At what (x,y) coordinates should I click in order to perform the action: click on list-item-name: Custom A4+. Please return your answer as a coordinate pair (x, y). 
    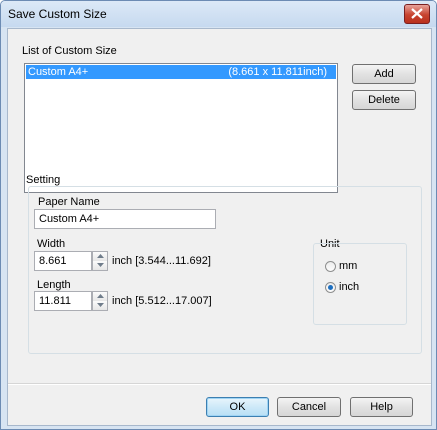
    Looking at the image, I should click on (58, 72).